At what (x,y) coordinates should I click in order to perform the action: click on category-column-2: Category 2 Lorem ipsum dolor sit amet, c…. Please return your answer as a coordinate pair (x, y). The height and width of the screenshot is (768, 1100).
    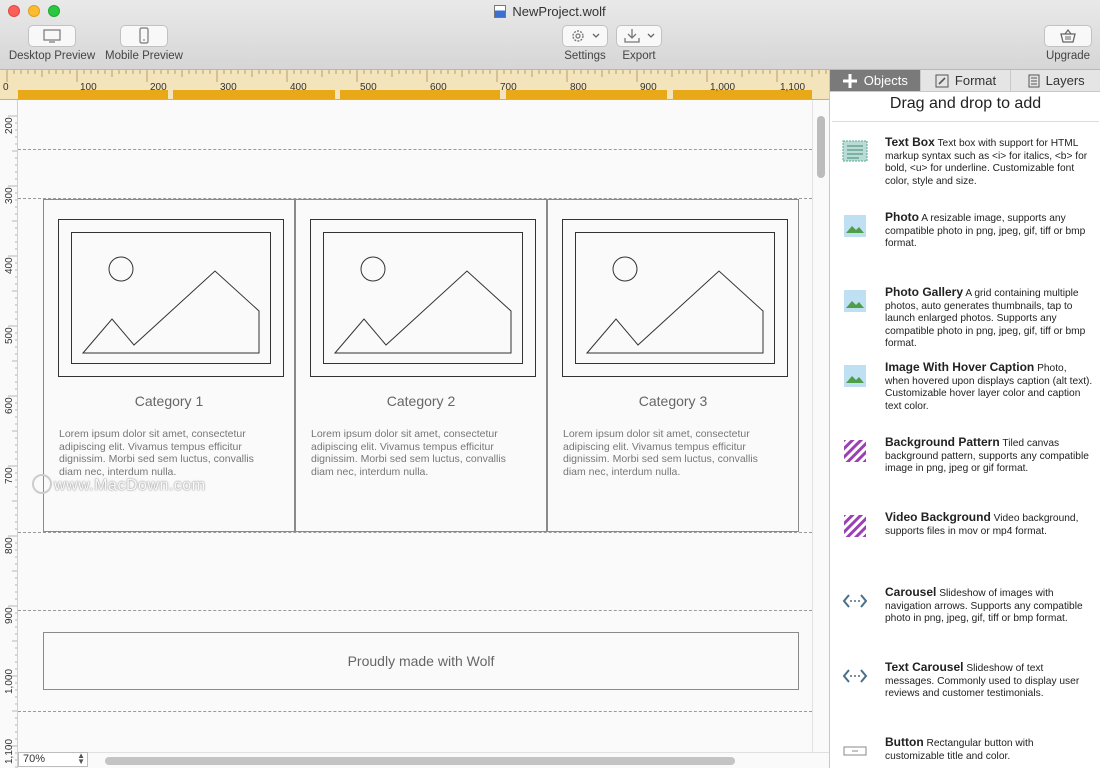
    Looking at the image, I should click on (421, 365).